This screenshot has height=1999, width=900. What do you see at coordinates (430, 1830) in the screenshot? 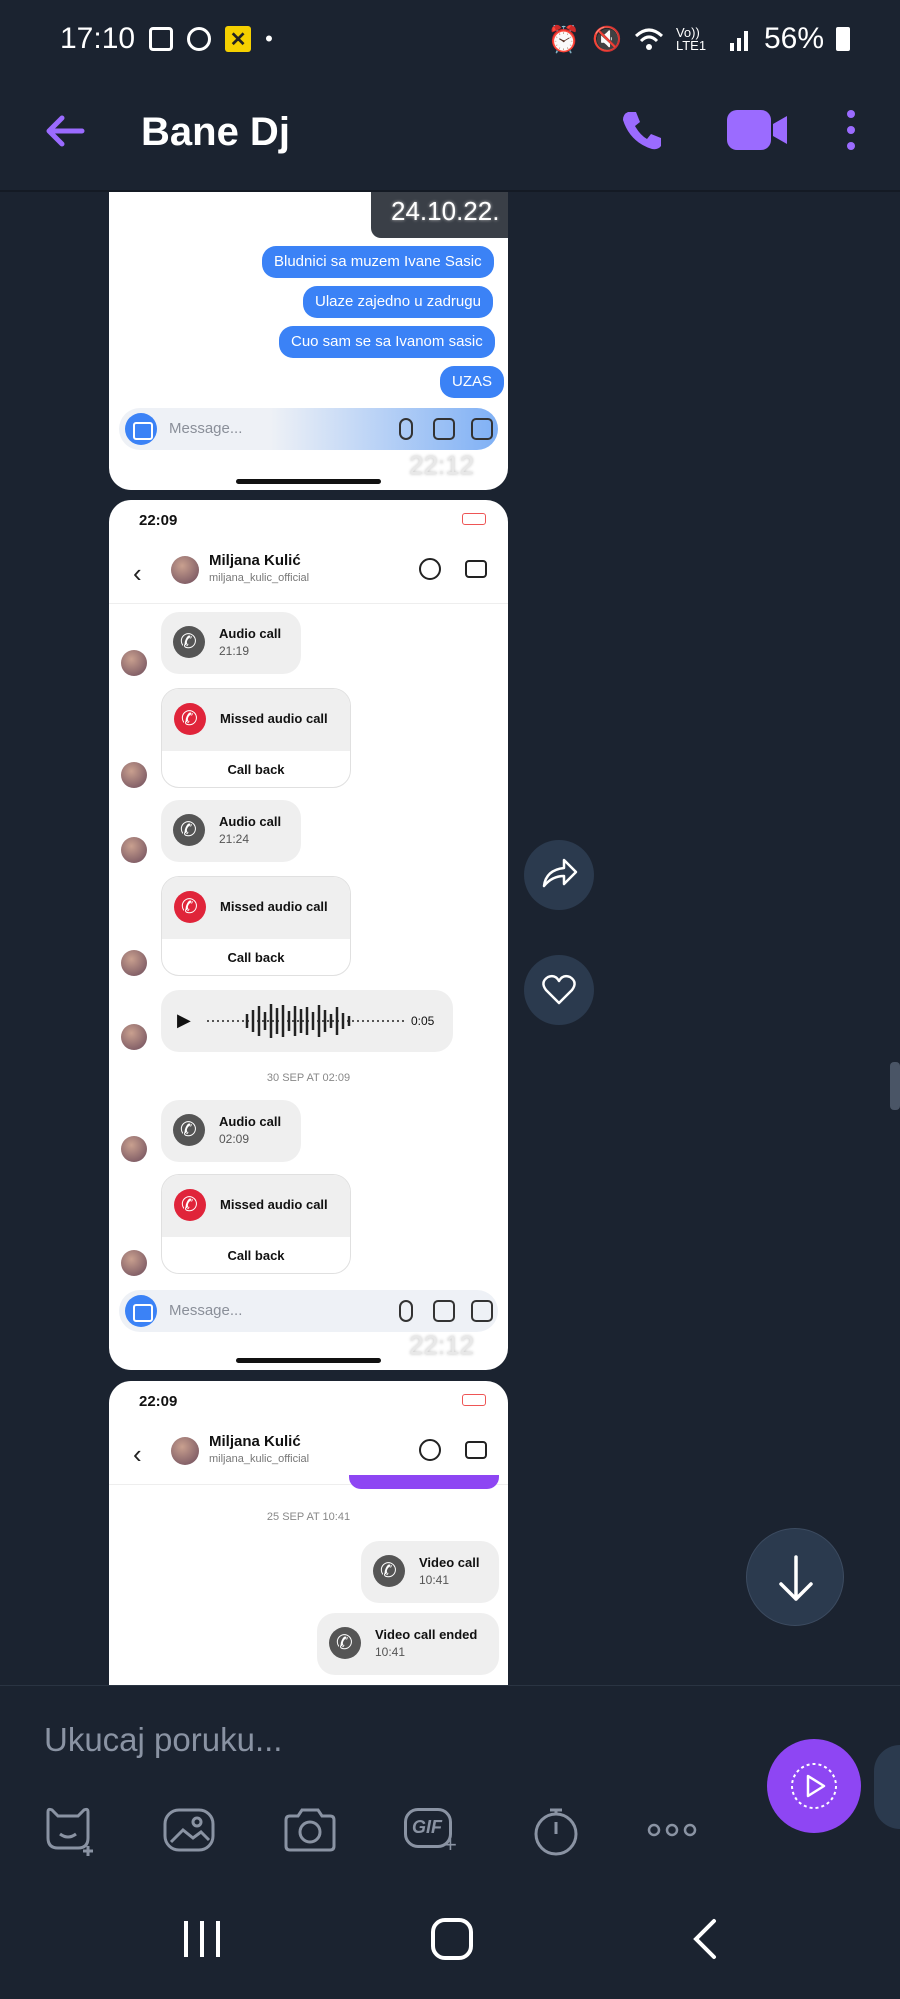
I see `gif-button: GIF +` at bounding box center [430, 1830].